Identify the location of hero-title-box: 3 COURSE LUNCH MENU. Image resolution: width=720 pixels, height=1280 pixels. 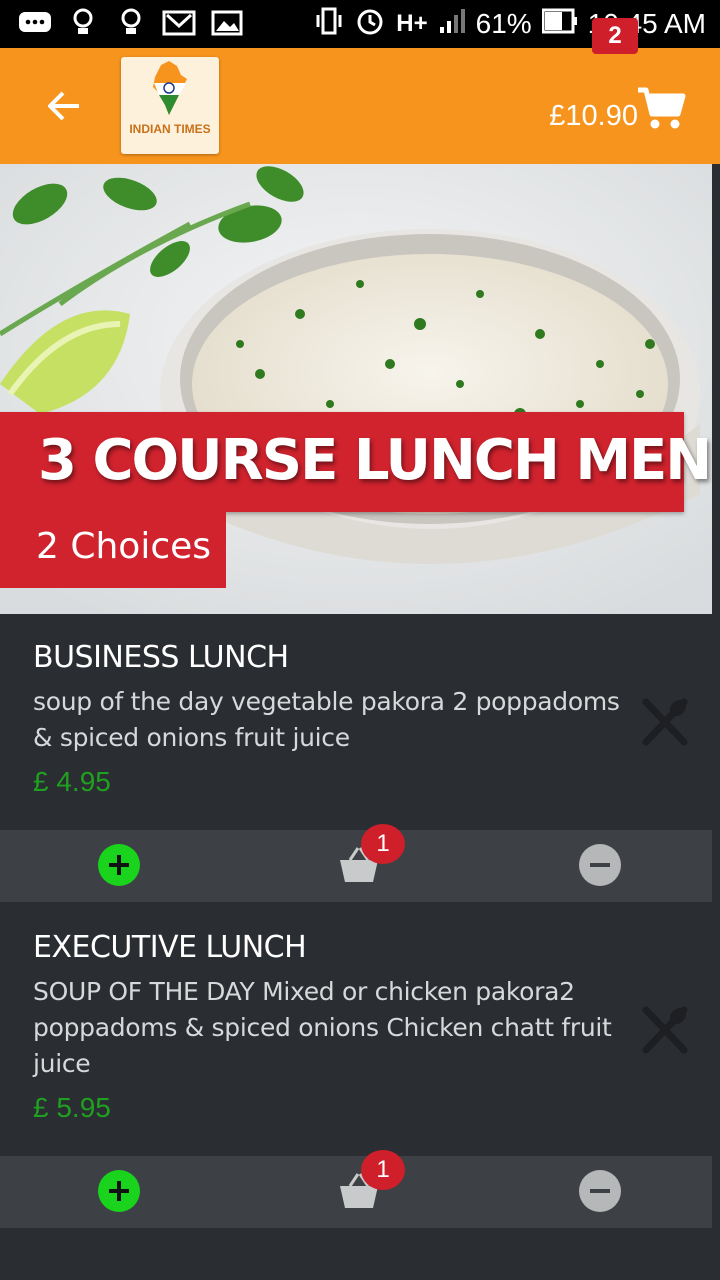
(356, 462).